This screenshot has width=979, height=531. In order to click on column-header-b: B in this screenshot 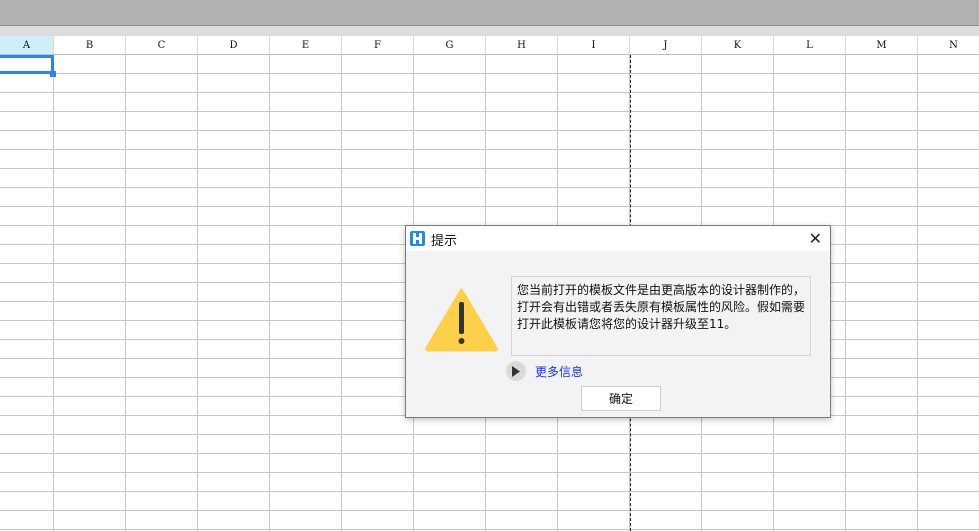, I will do `click(90, 45)`.